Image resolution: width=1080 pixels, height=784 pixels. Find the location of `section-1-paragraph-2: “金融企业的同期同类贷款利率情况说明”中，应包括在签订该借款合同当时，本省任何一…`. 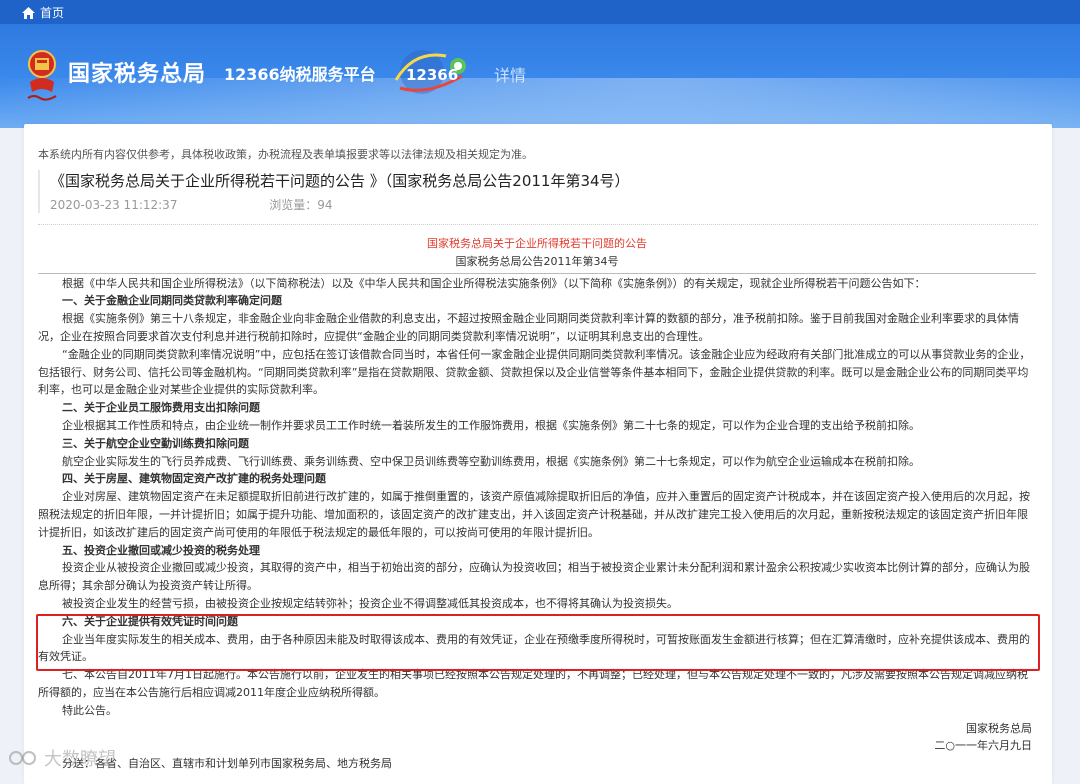

section-1-paragraph-2: “金融企业的同期同类贷款利率情况说明”中，应包括在签订该借款合同当时，本省任何一… is located at coordinates (534, 372).